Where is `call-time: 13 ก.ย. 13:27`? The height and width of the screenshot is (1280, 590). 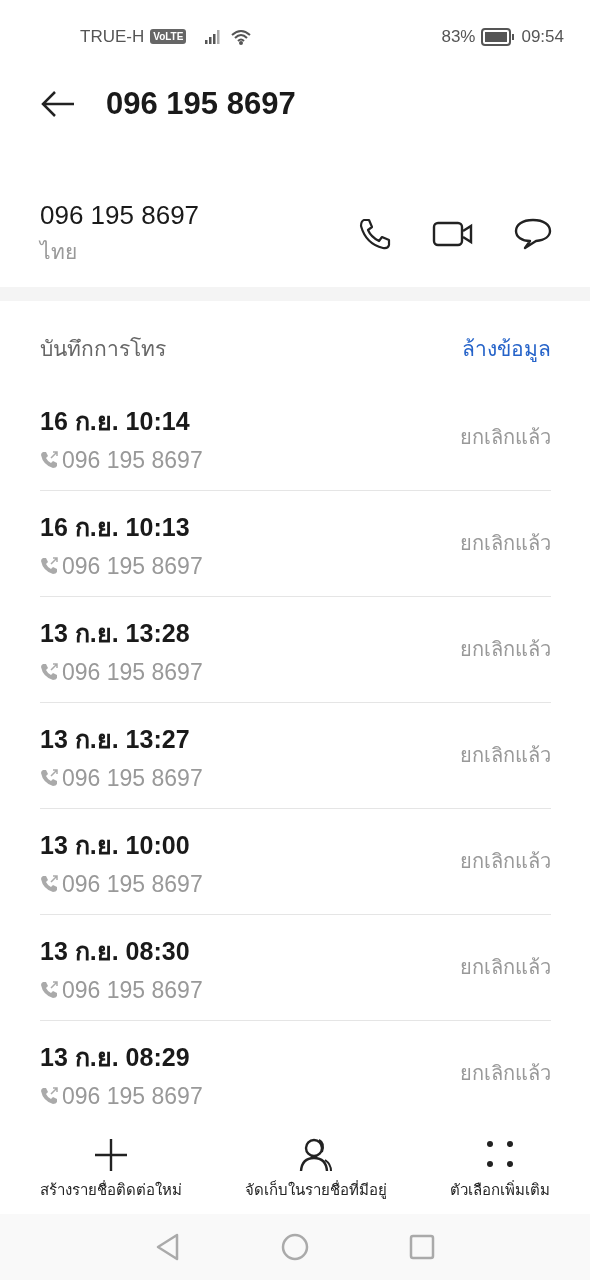 call-time: 13 ก.ย. 13:27 is located at coordinates (115, 739).